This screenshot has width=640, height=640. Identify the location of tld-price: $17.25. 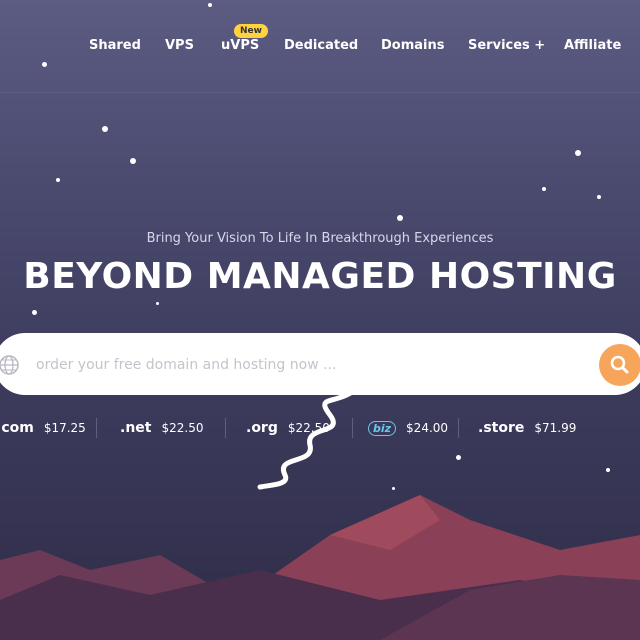
(64, 428).